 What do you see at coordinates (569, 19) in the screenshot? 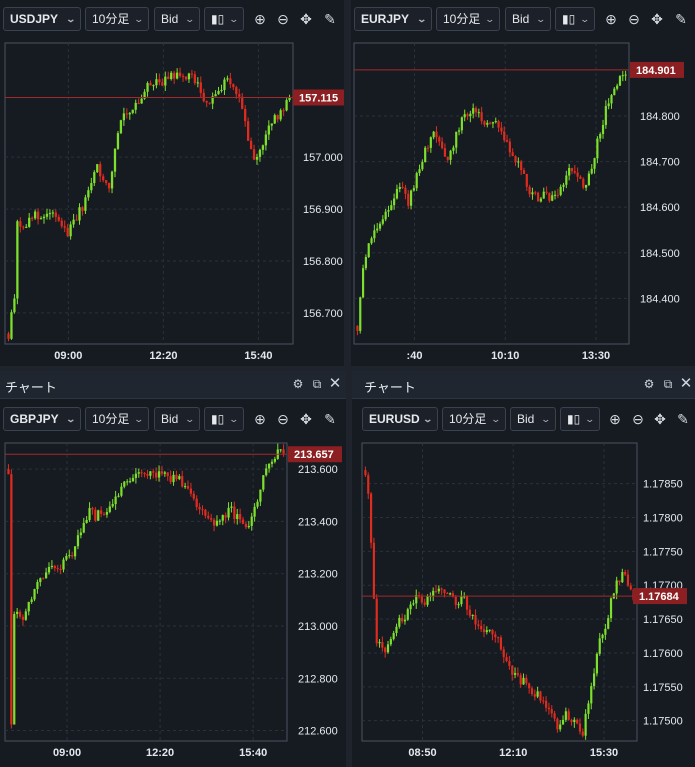
I see `candlestick-icon: ▮▯` at bounding box center [569, 19].